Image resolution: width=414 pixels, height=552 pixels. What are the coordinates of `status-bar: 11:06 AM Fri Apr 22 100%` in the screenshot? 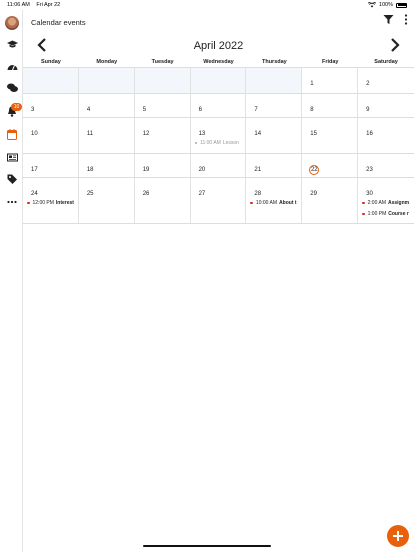 It's located at (207, 5).